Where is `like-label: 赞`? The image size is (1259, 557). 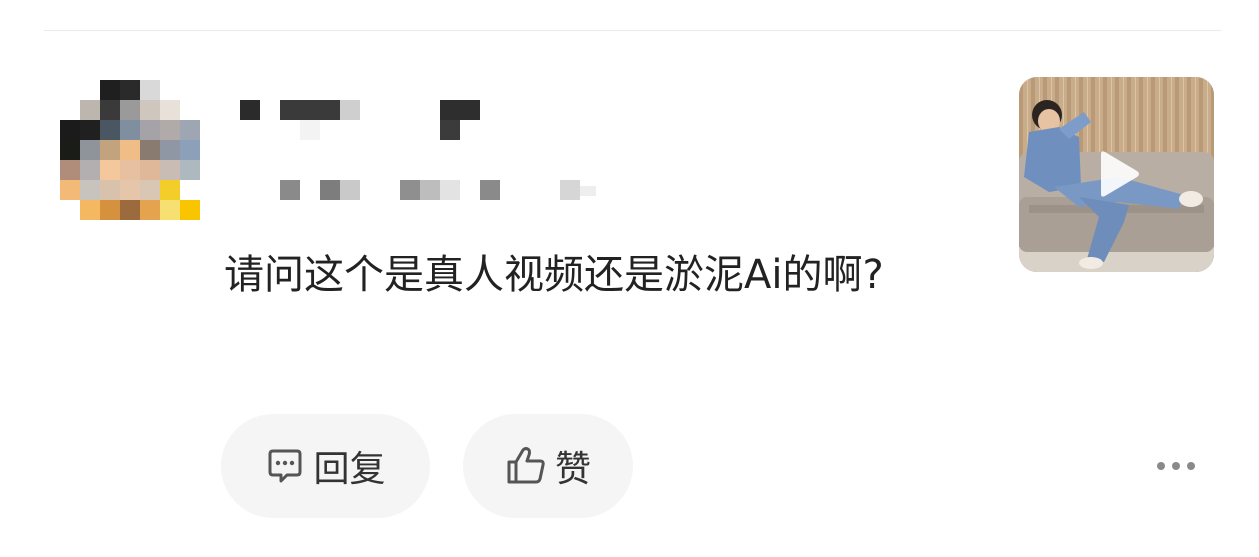 like-label: 赞 is located at coordinates (572, 469).